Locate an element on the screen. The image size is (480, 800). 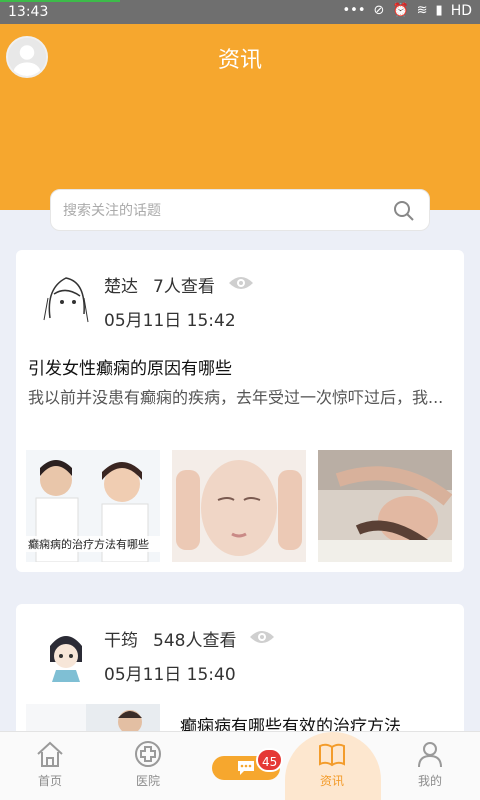
status-time: 13:43 is located at coordinates (28, 12).